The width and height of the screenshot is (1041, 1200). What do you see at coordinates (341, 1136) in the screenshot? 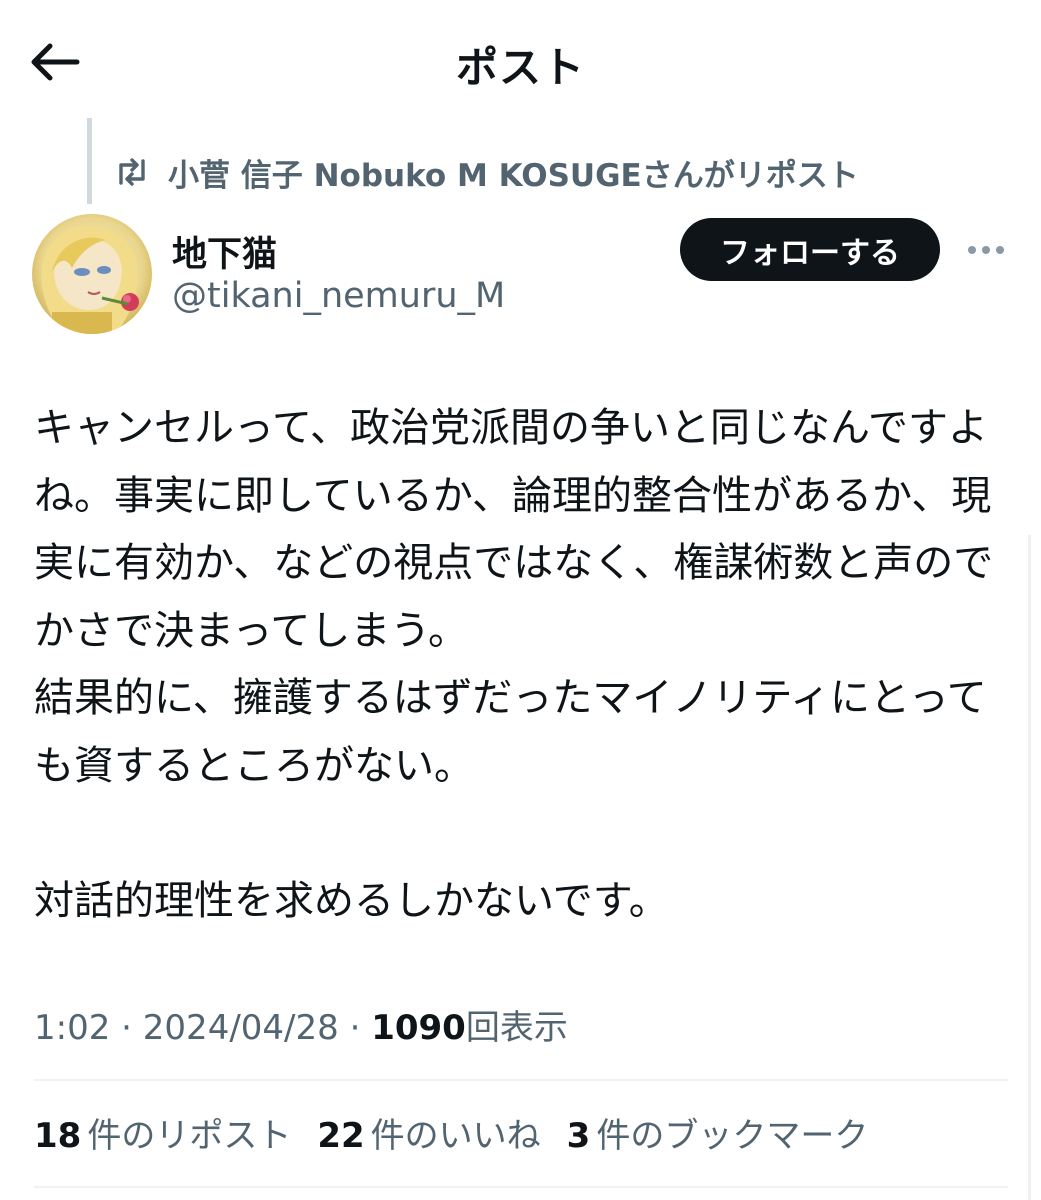
I see `like-count-number: 22` at bounding box center [341, 1136].